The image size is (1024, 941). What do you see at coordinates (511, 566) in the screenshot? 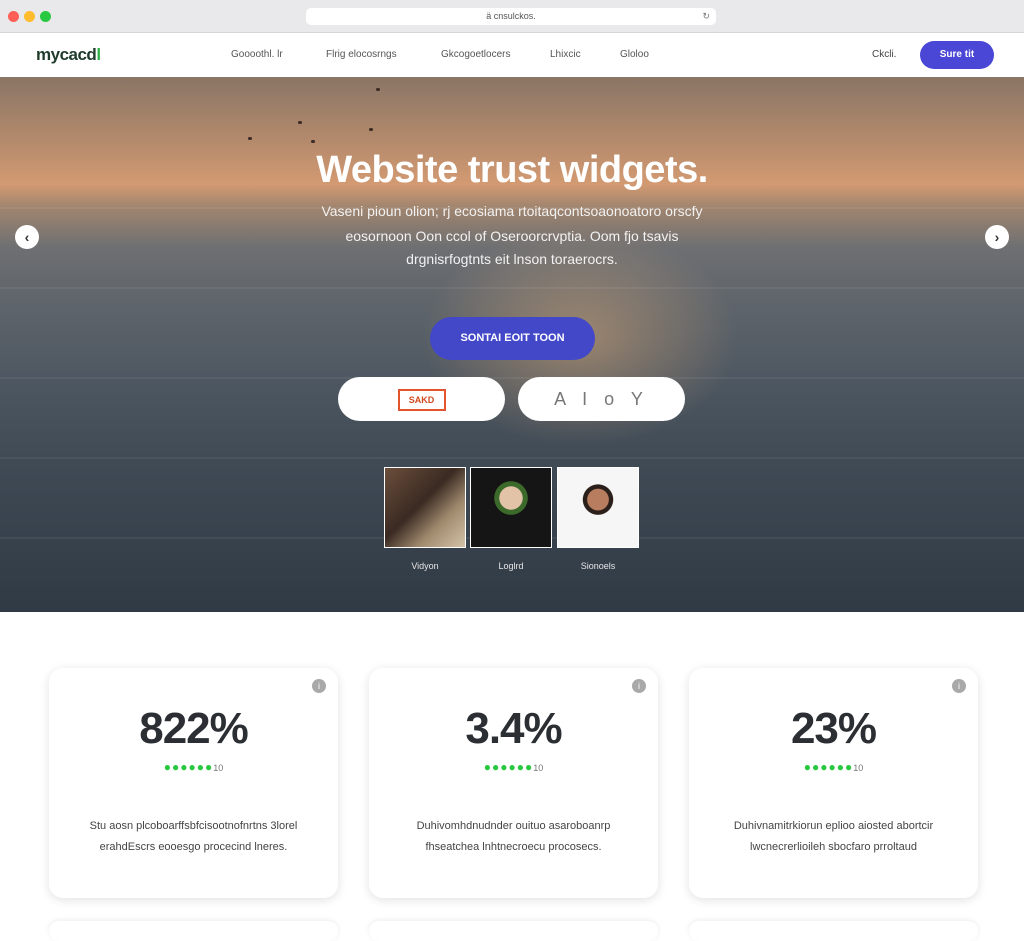
I see `testimonial-name: Loglrd` at bounding box center [511, 566].